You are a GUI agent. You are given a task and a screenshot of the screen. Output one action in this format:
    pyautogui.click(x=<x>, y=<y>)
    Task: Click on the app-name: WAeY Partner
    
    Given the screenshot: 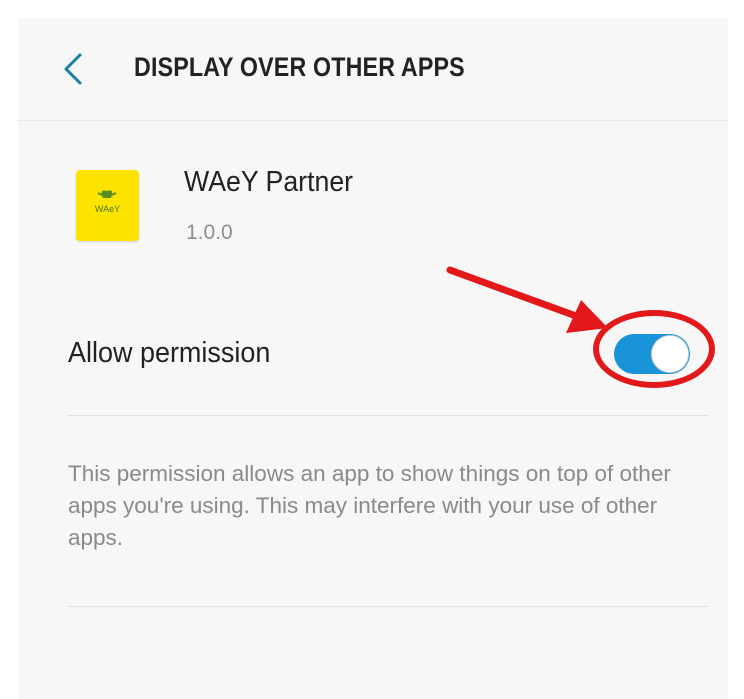 What is the action you would take?
    pyautogui.click(x=269, y=182)
    